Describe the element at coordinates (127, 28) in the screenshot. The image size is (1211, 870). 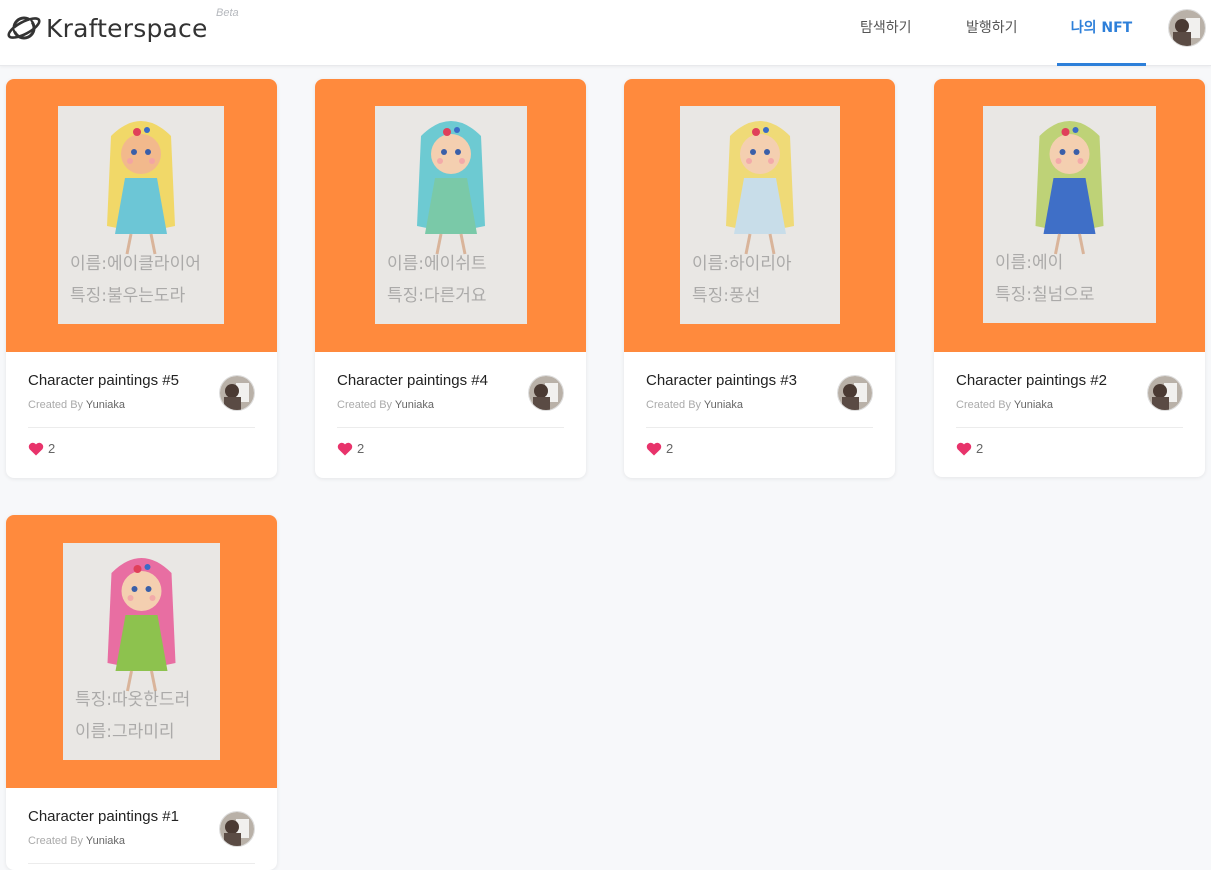
I see `brand-name: Krafterspace` at that location.